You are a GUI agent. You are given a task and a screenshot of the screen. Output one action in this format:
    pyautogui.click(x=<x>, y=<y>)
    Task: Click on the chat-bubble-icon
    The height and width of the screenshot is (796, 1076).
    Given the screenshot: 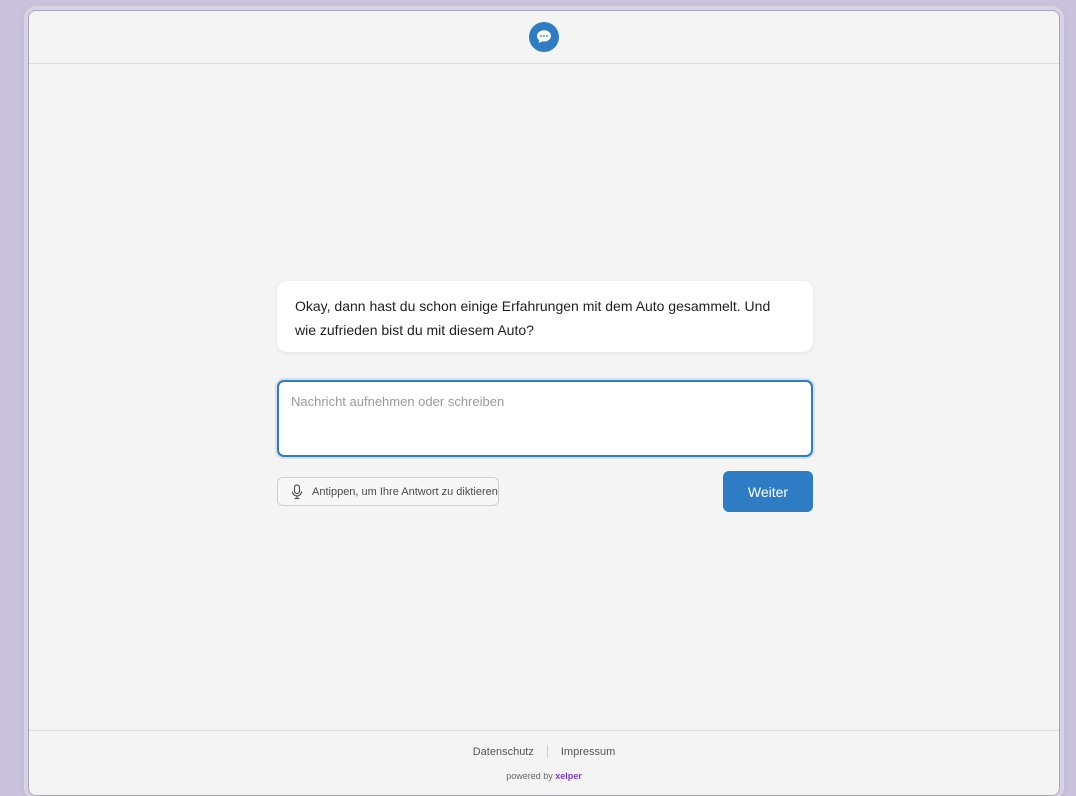 What is the action you would take?
    pyautogui.click(x=544, y=37)
    